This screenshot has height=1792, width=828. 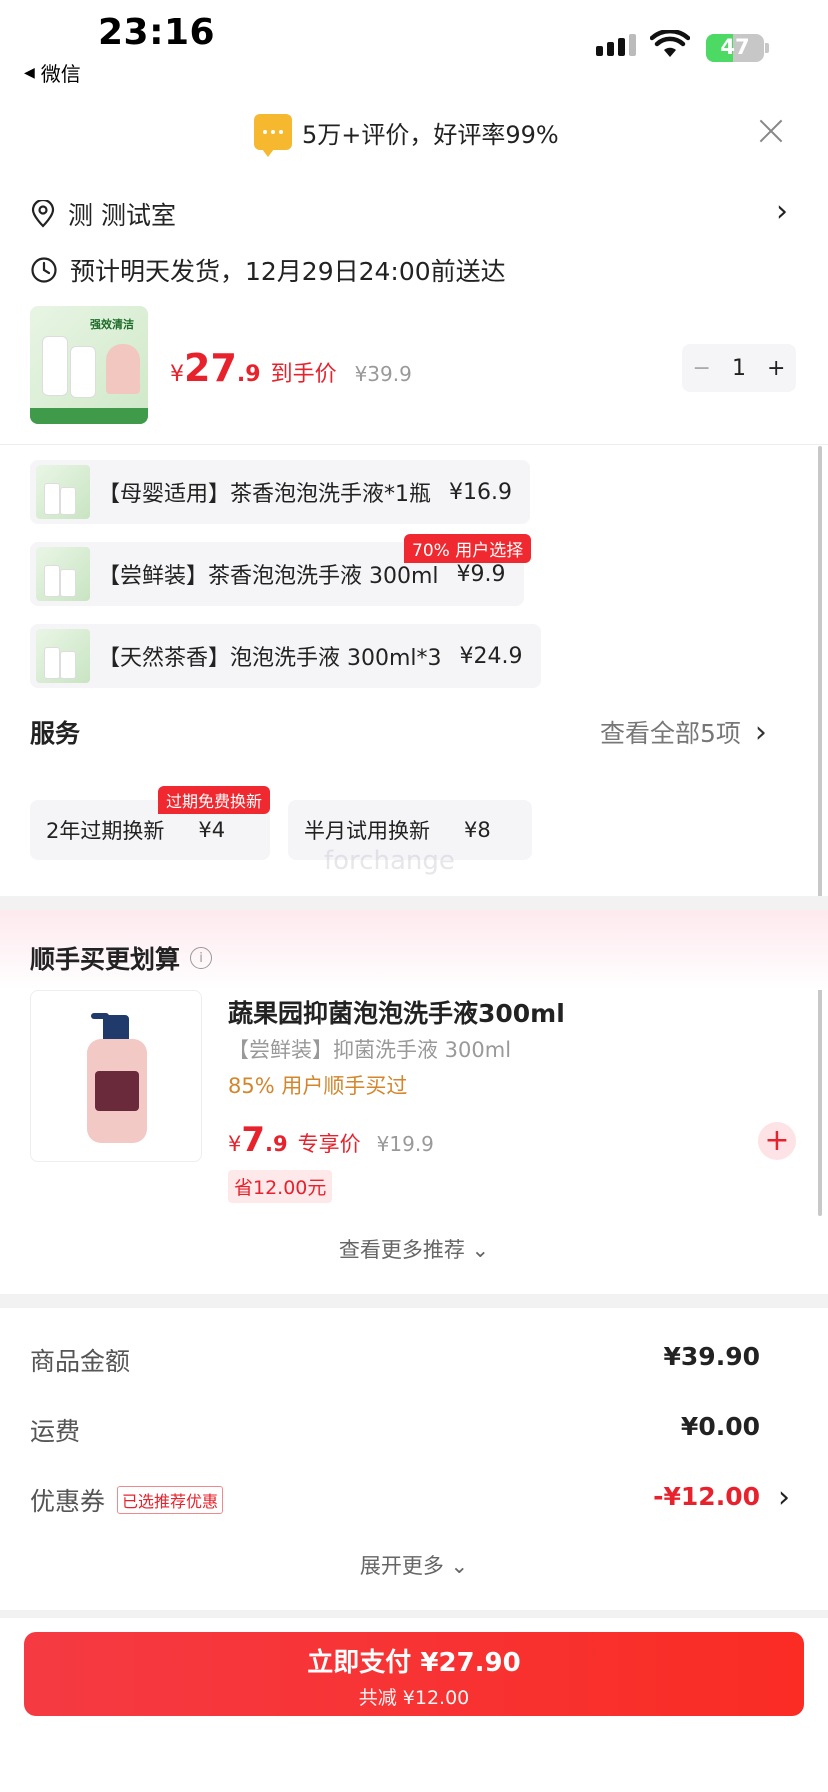 I want to click on clock-icon, so click(x=44, y=270).